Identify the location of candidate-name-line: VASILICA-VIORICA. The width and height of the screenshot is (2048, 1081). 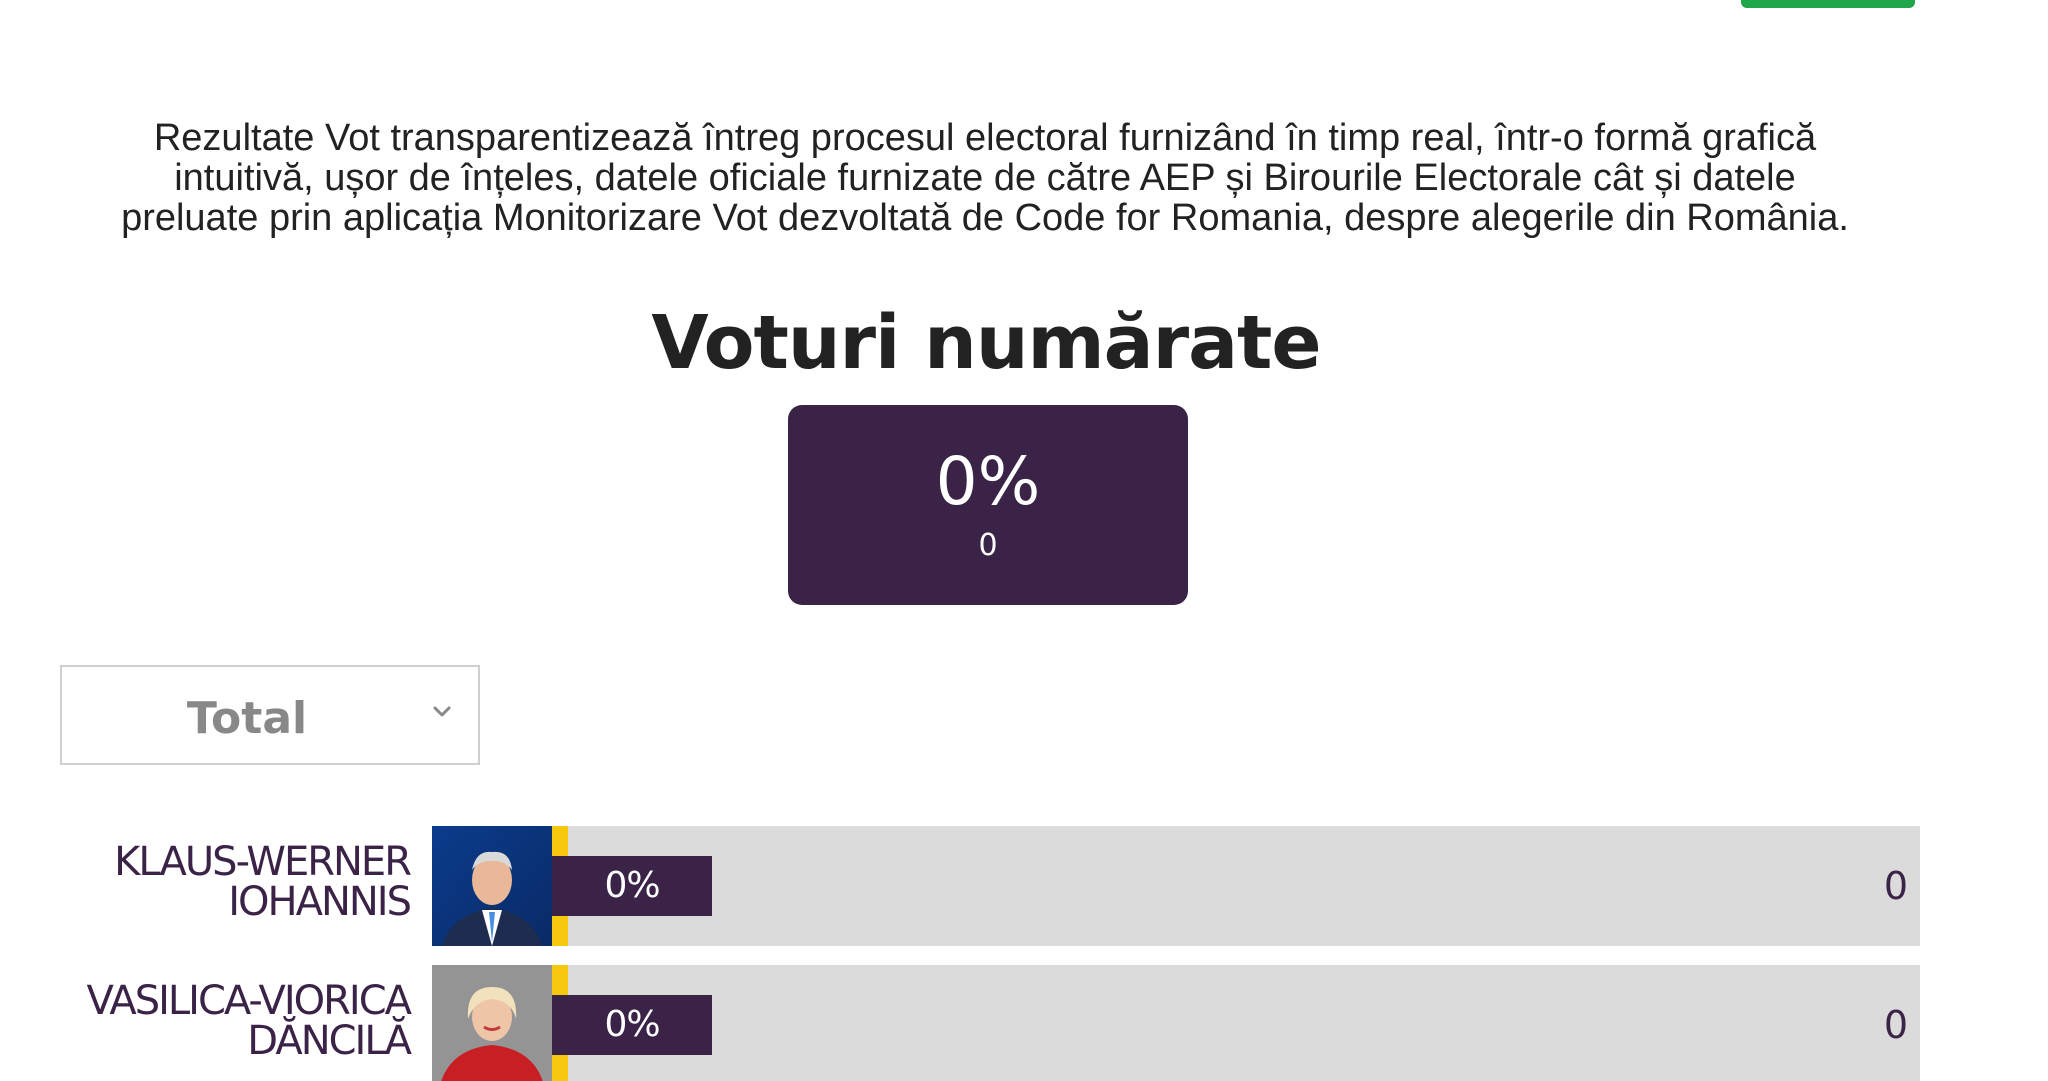
(249, 1001).